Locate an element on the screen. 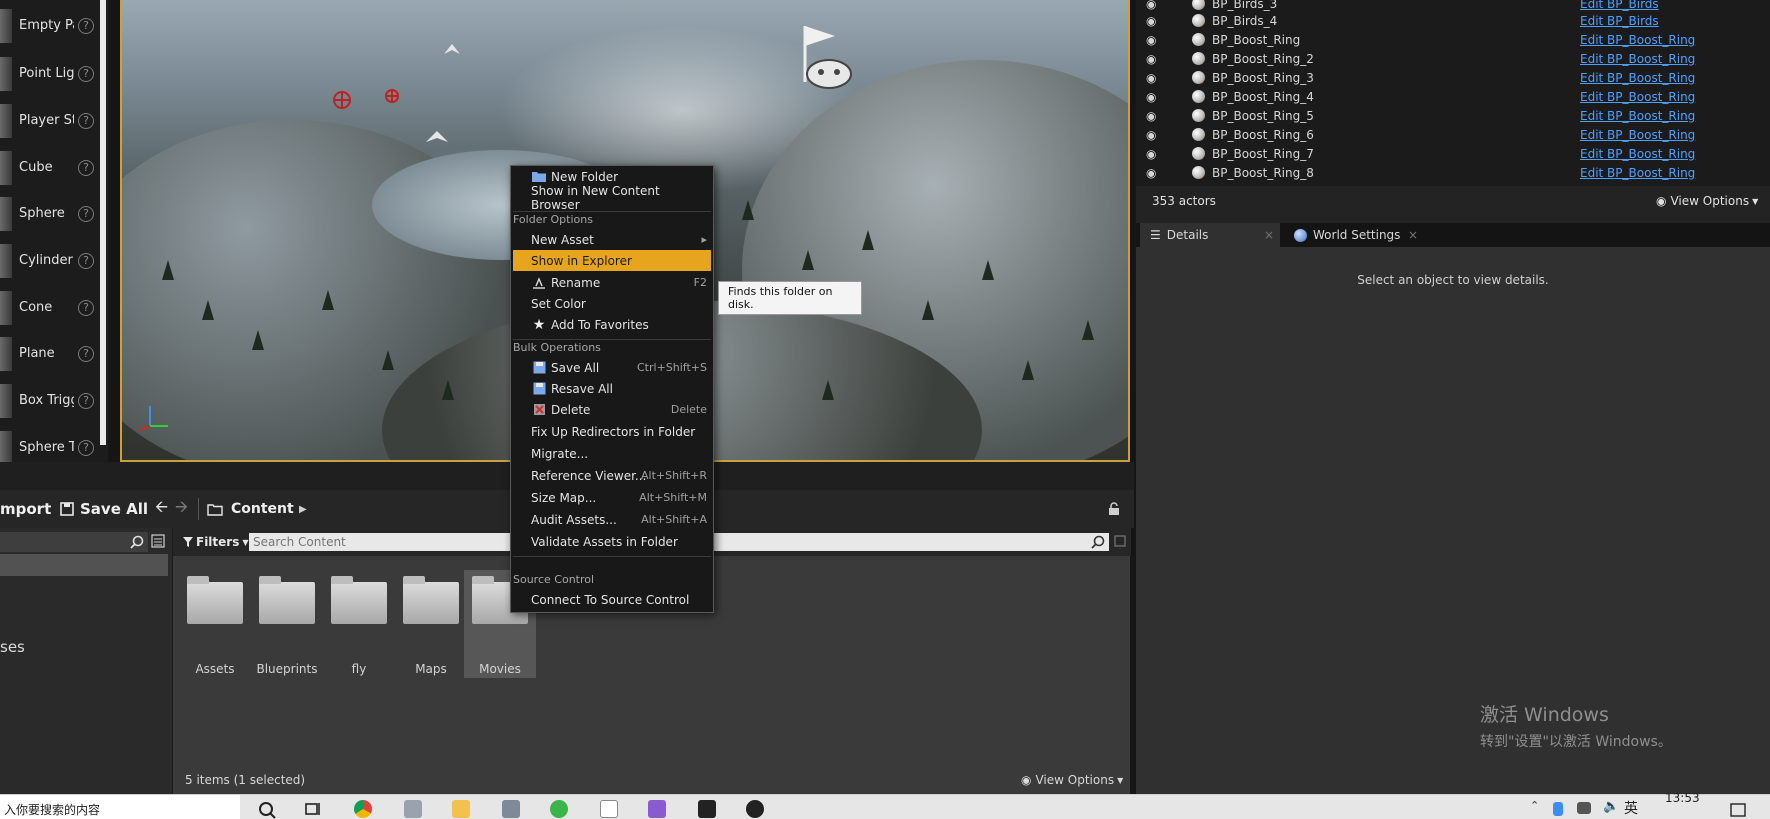 The height and width of the screenshot is (819, 1770). menu-item-add-to-favorites: ★ Add To Favorites is located at coordinates (612, 324).